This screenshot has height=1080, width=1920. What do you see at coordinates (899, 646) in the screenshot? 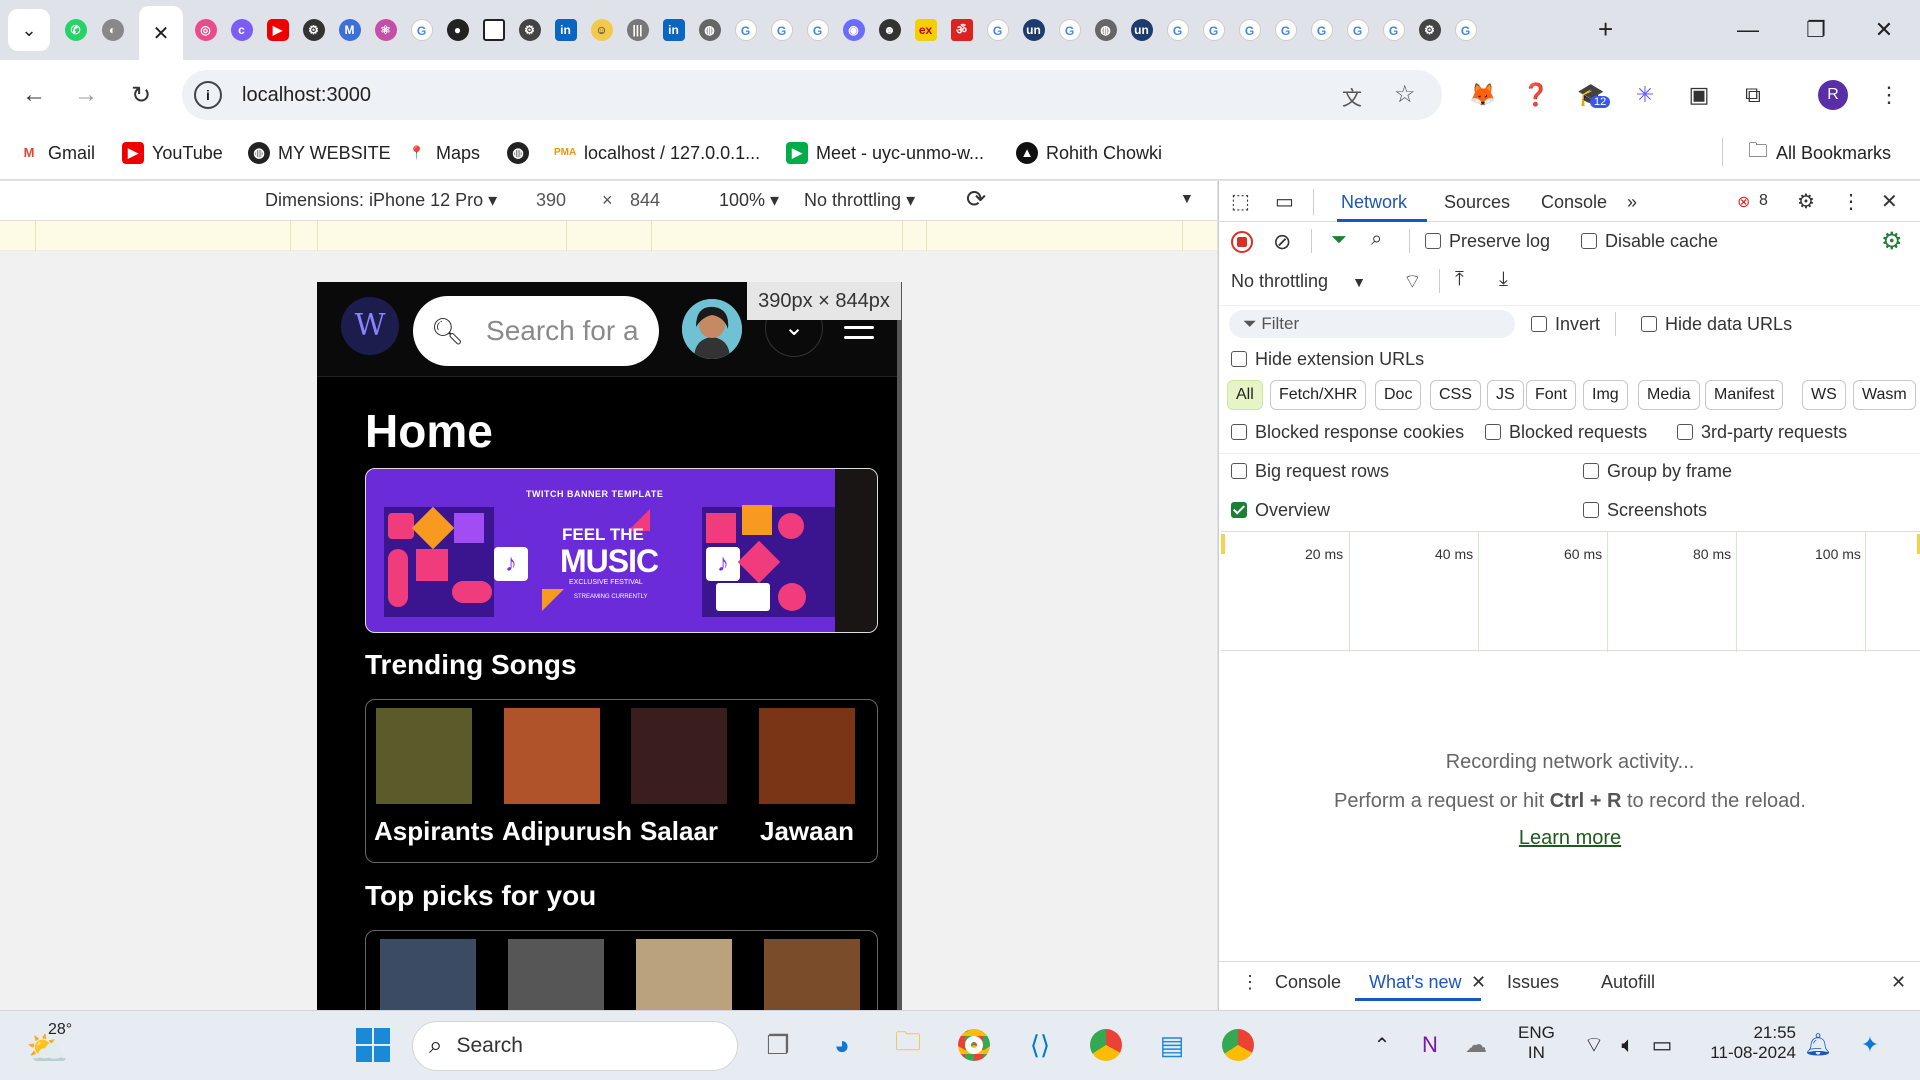
I see `page-scrollbar` at bounding box center [899, 646].